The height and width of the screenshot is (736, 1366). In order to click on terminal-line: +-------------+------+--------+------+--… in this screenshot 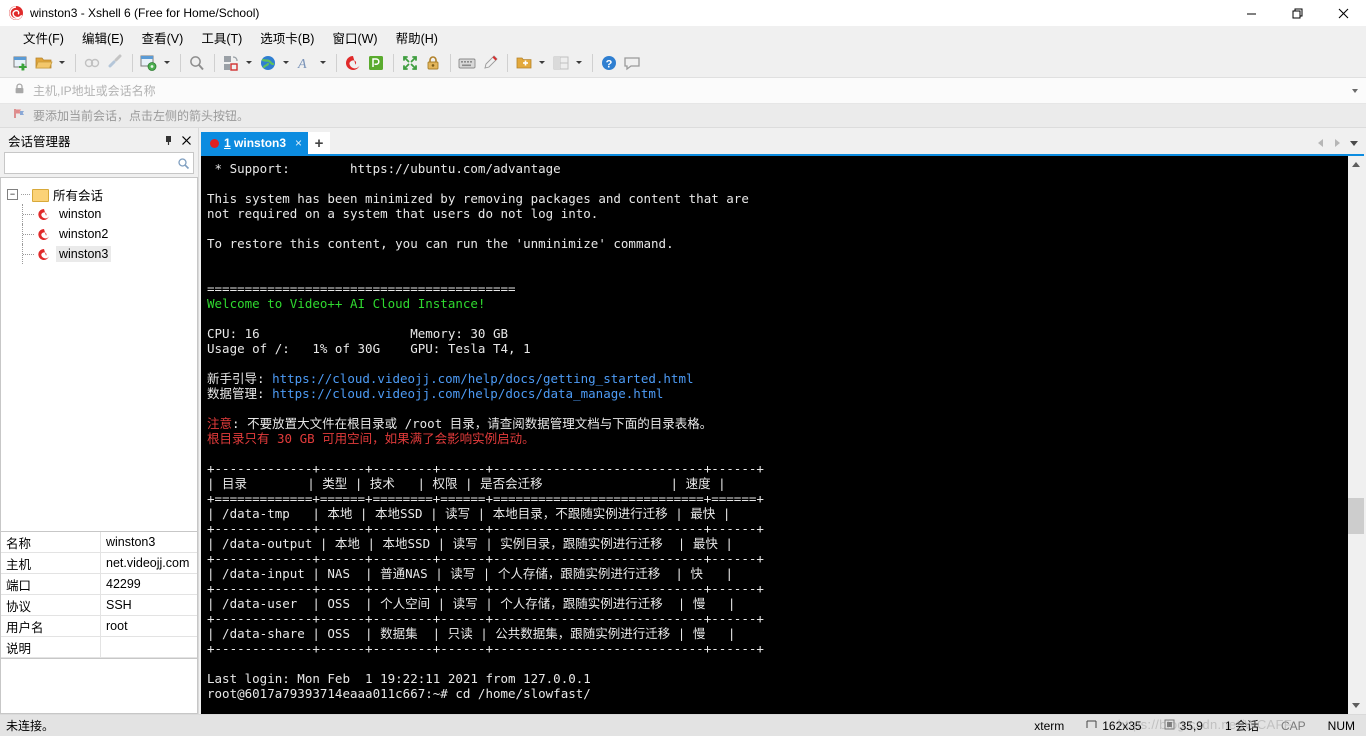, I will do `click(777, 558)`.